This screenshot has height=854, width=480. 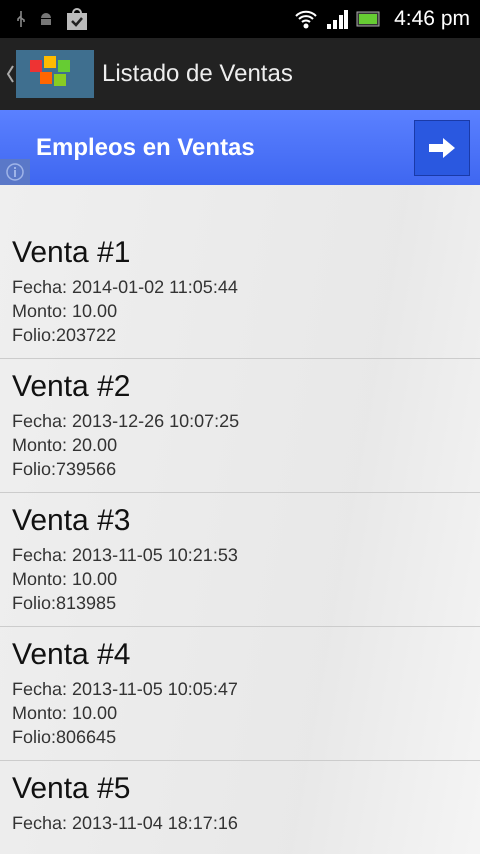 What do you see at coordinates (125, 823) in the screenshot?
I see `sale-detail: Fecha: 2013-11-04 18:17:16` at bounding box center [125, 823].